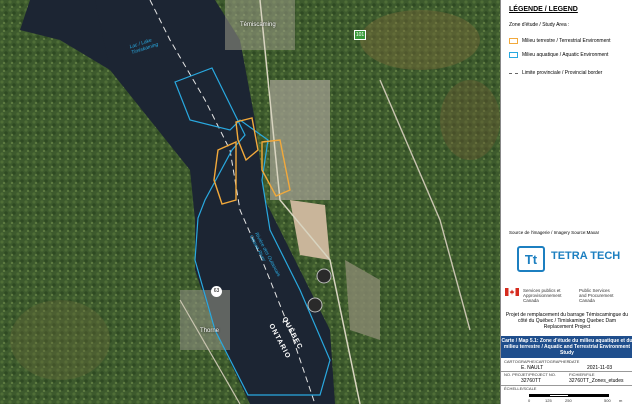  I want to click on label-thorne: Thorne, so click(210, 331).